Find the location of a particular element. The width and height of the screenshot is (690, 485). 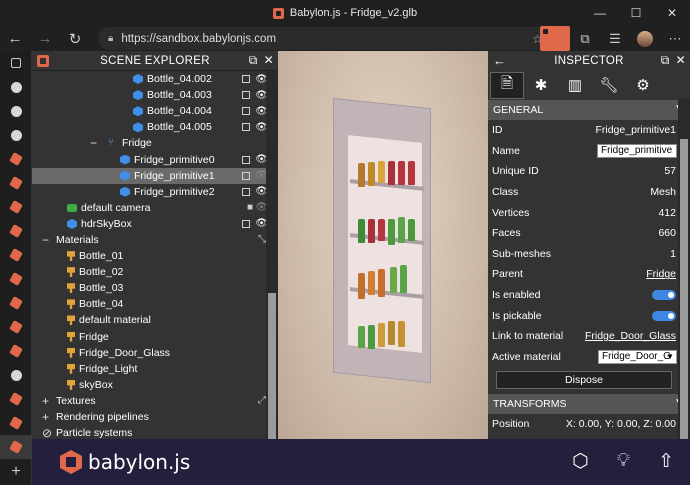

tab-babylon-active is located at coordinates (16, 447).